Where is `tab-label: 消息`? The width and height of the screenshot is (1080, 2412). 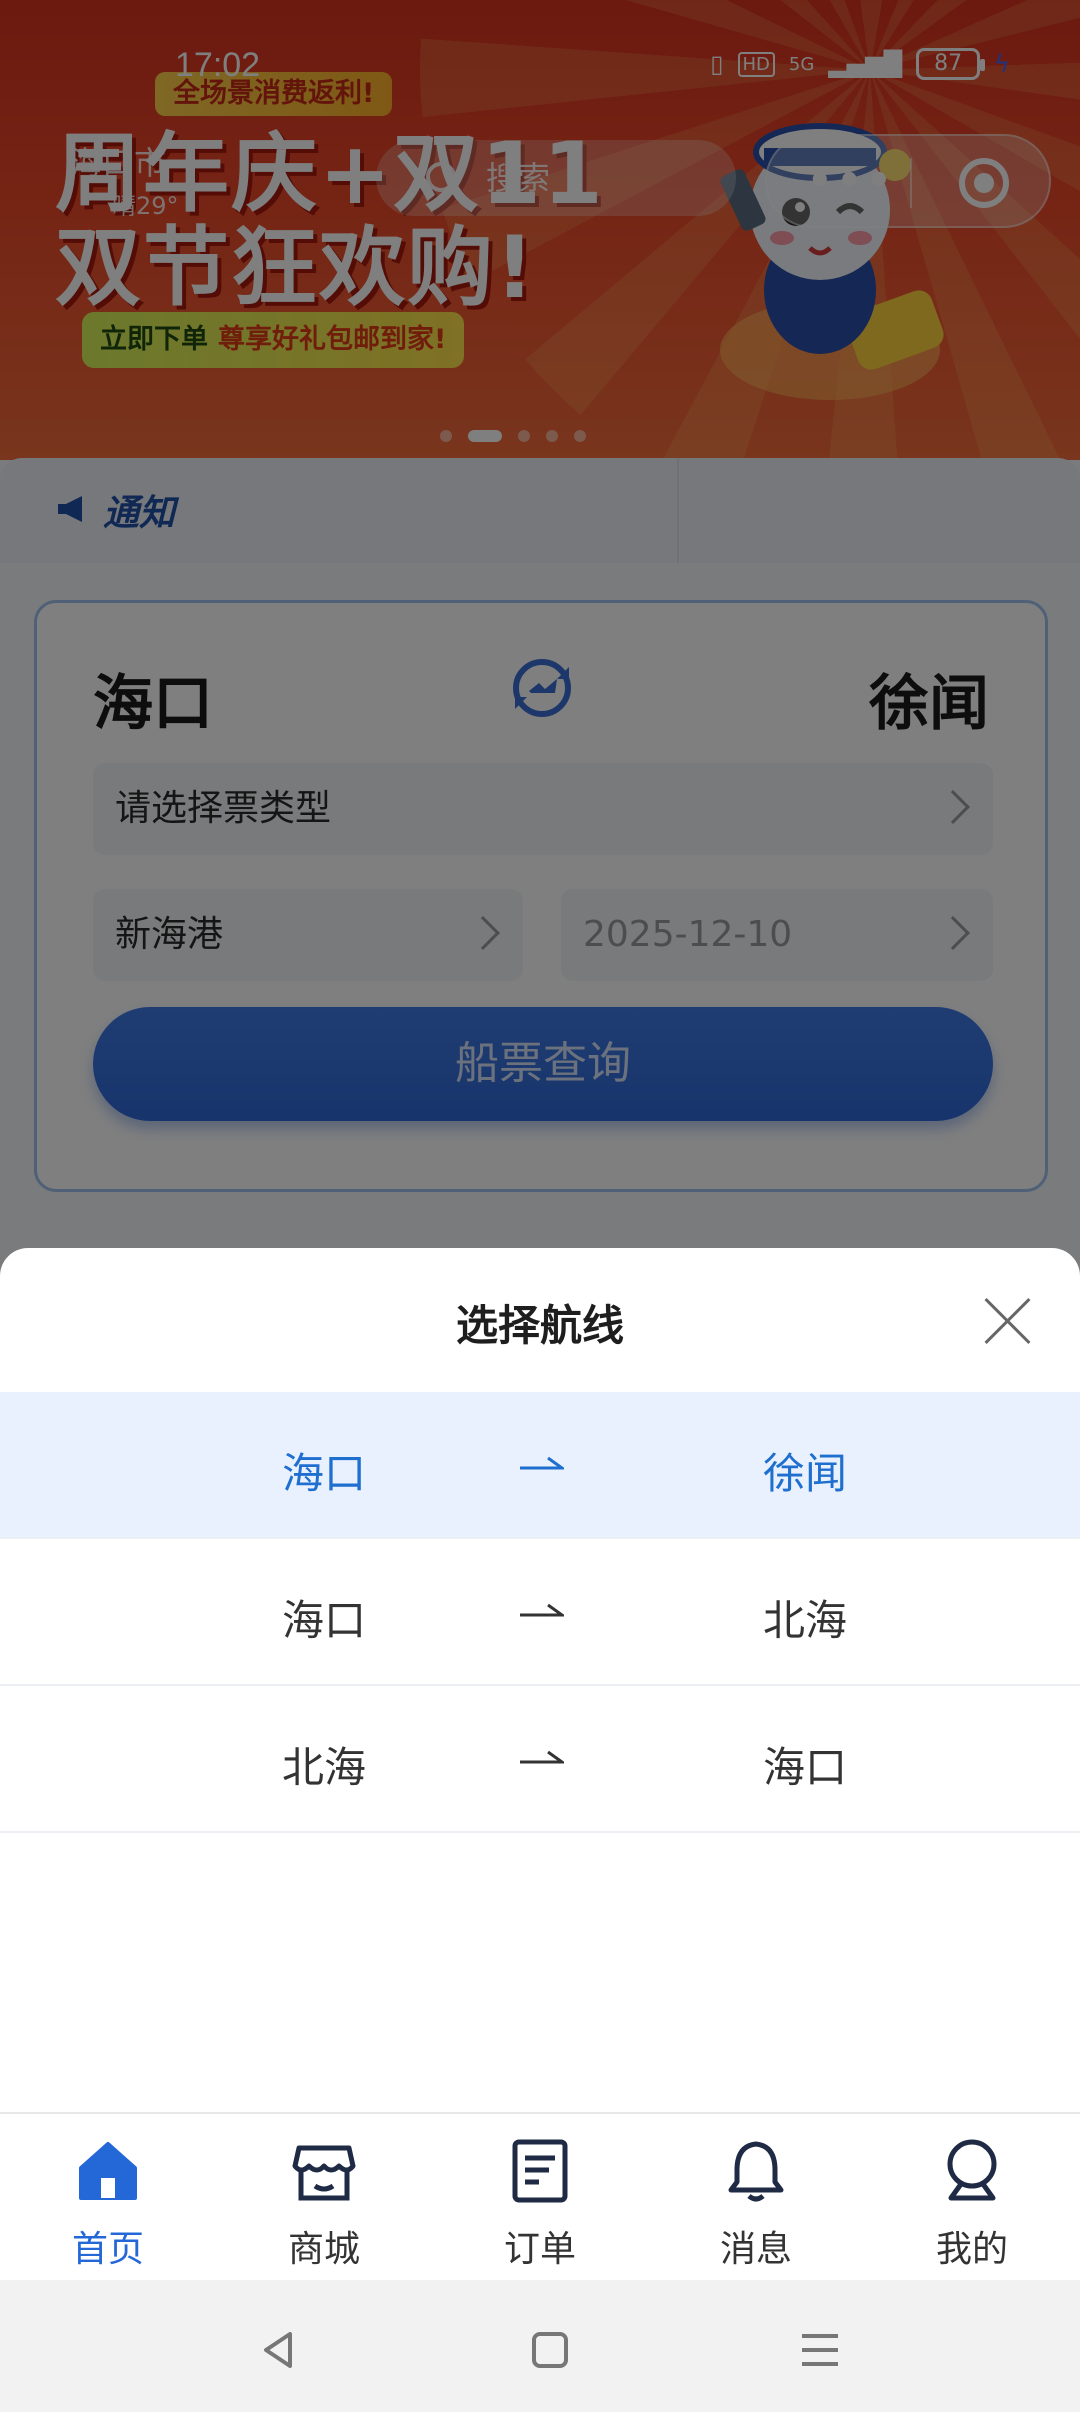 tab-label: 消息 is located at coordinates (755, 2249).